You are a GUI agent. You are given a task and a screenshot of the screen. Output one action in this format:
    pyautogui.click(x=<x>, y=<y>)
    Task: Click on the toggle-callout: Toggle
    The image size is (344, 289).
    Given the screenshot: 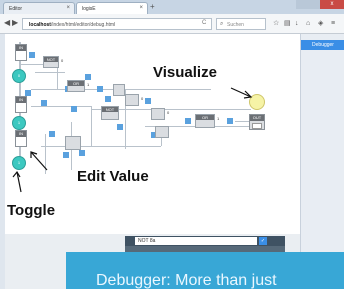 What is the action you would take?
    pyautogui.click(x=31, y=210)
    